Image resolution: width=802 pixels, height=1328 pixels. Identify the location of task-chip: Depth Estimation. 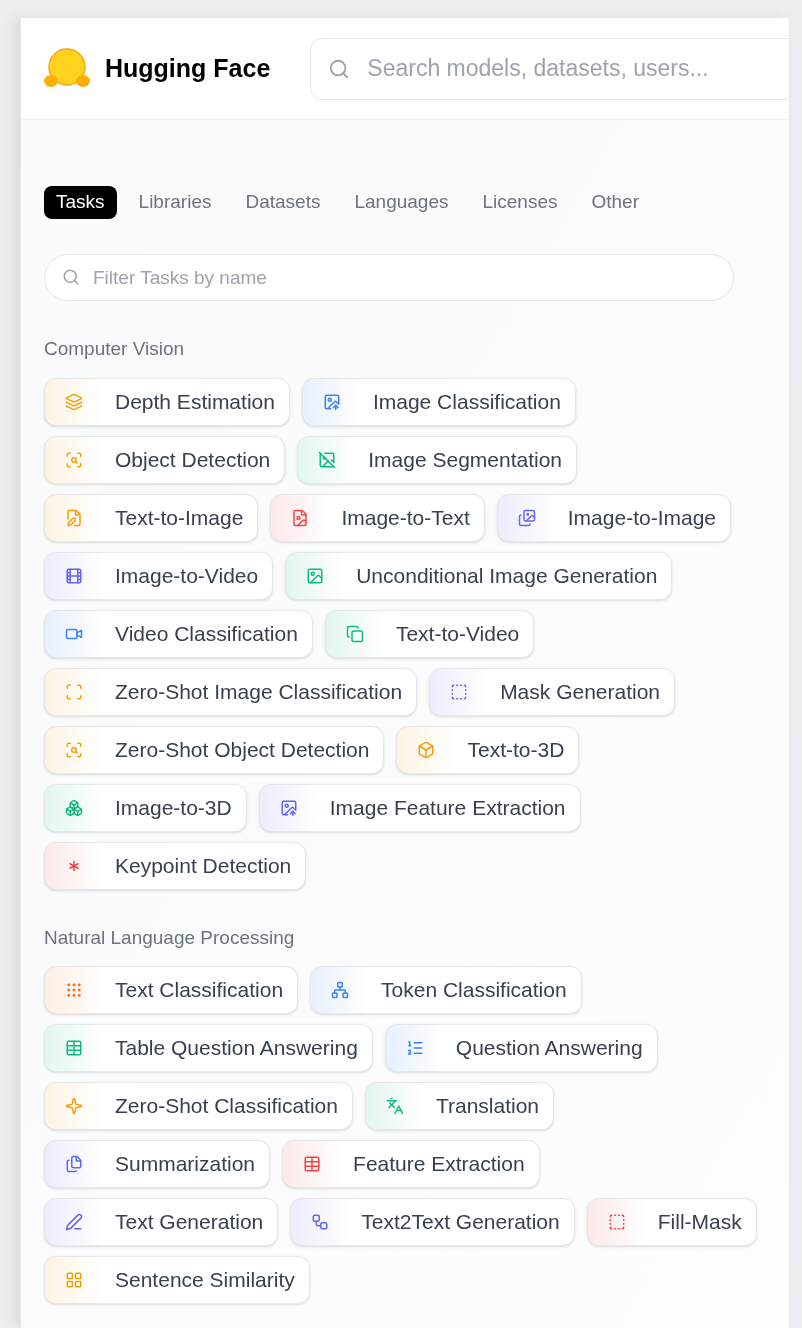
(167, 401).